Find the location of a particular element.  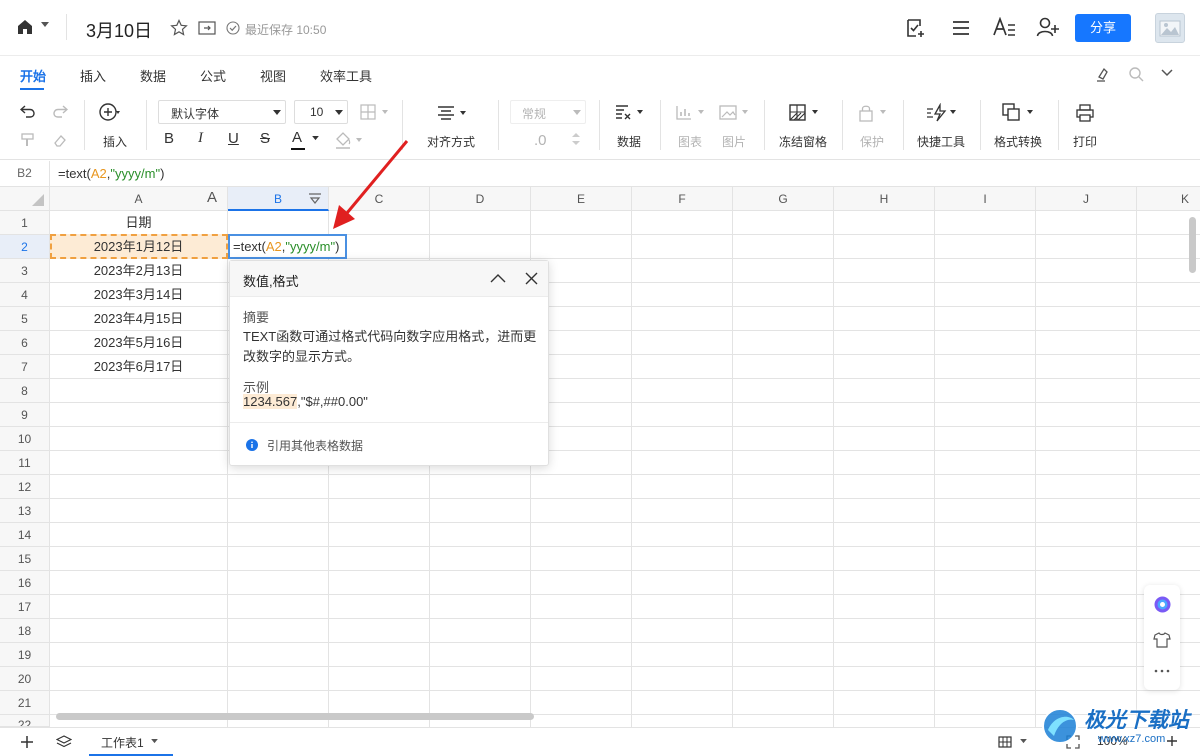

row-header-20: 20 is located at coordinates (25, 679).